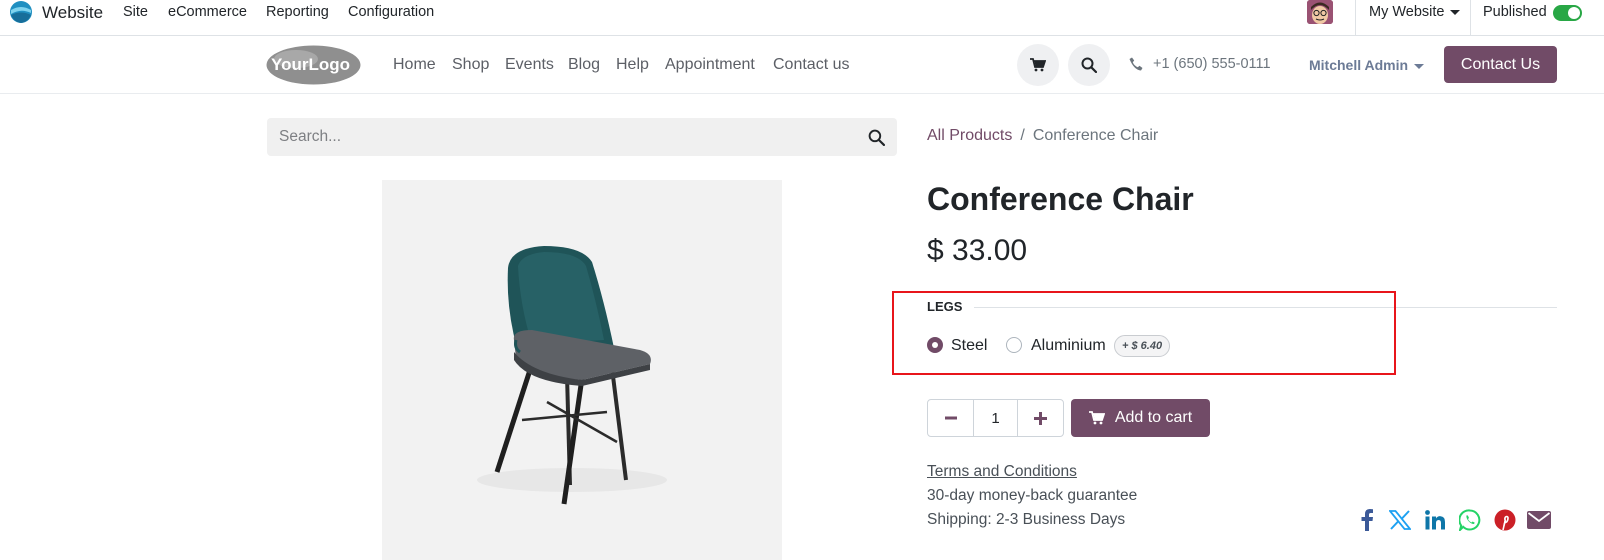 This screenshot has width=1604, height=560. I want to click on product-price: $ 33.00, so click(977, 250).